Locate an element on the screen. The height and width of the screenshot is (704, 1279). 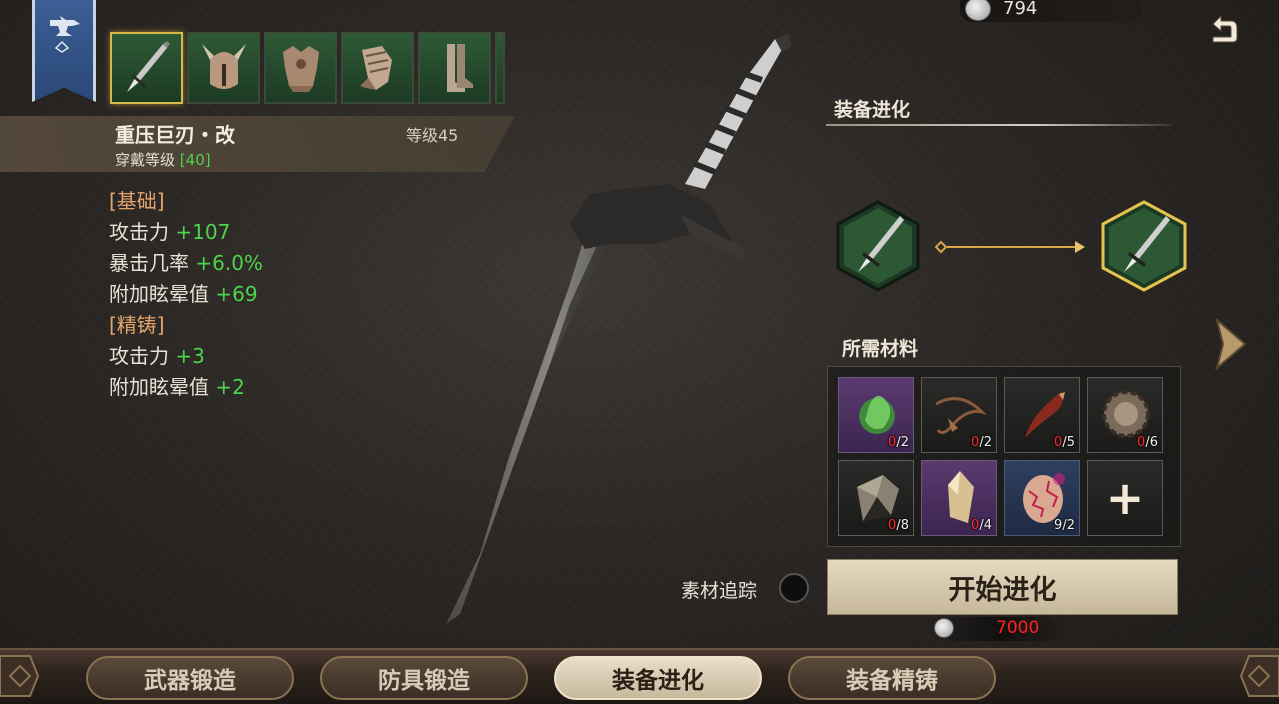
material-slot: 0/5 is located at coordinates (1042, 415).